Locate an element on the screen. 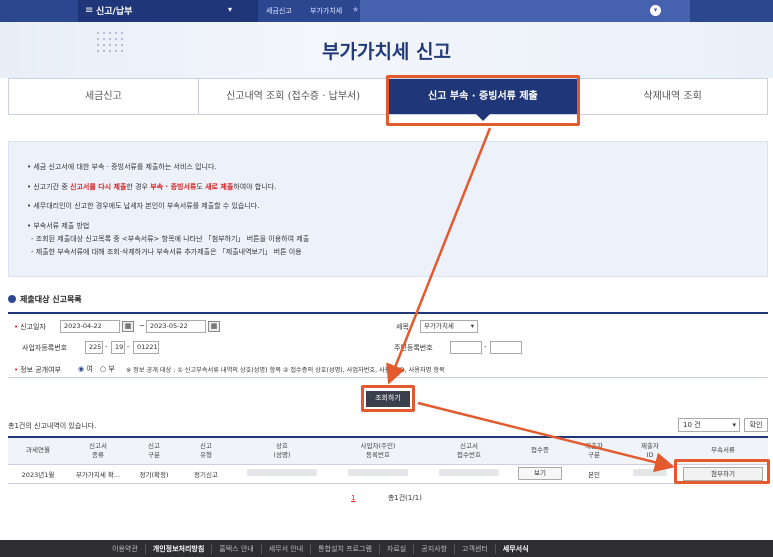 Image resolution: width=773 pixels, height=557 pixels. highlight-box-tab is located at coordinates (483, 100).